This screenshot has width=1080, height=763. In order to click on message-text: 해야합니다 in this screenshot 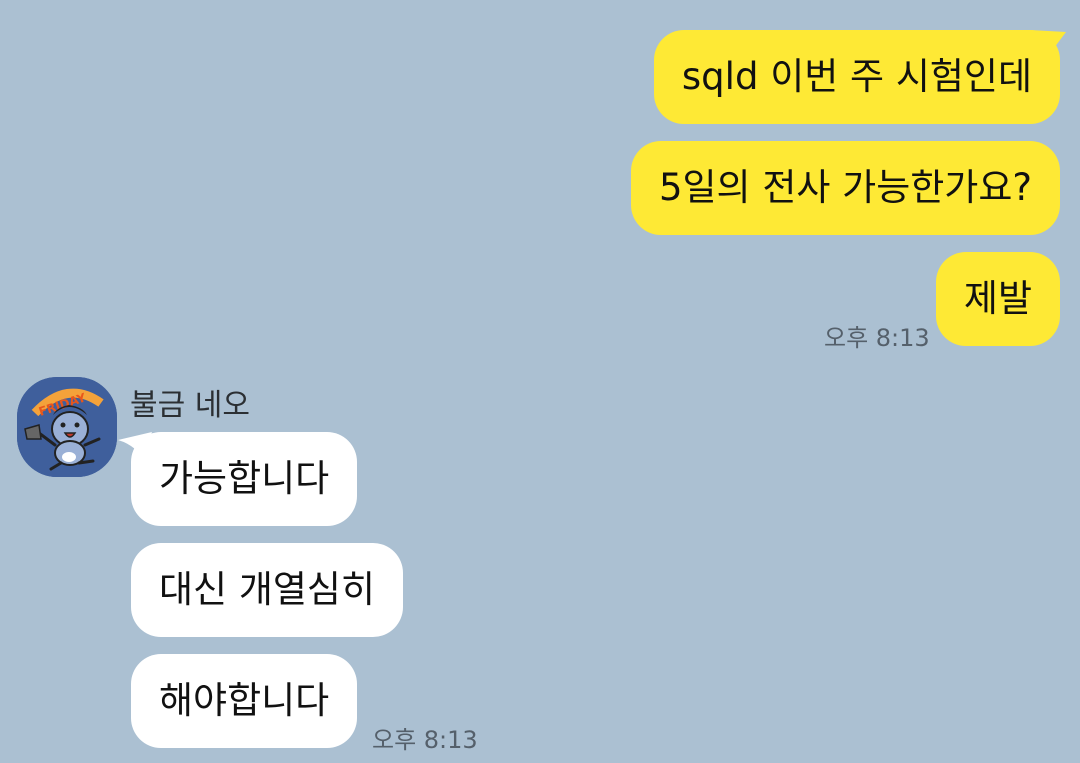, I will do `click(244, 700)`.